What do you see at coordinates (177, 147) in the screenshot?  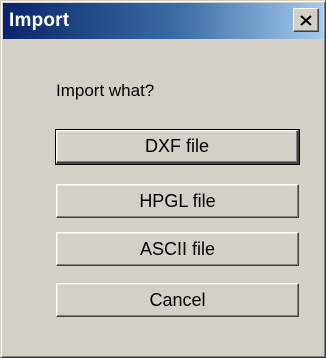 I see `dxf-file-button: DXF file` at bounding box center [177, 147].